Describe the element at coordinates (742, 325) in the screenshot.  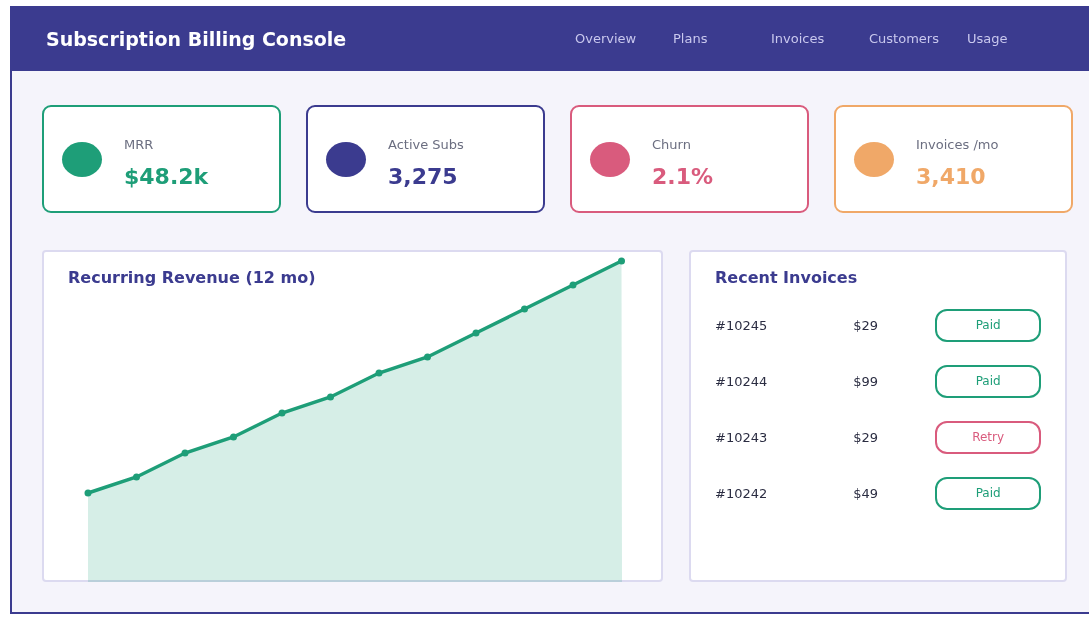
I see `invoice-number: #10245` at that location.